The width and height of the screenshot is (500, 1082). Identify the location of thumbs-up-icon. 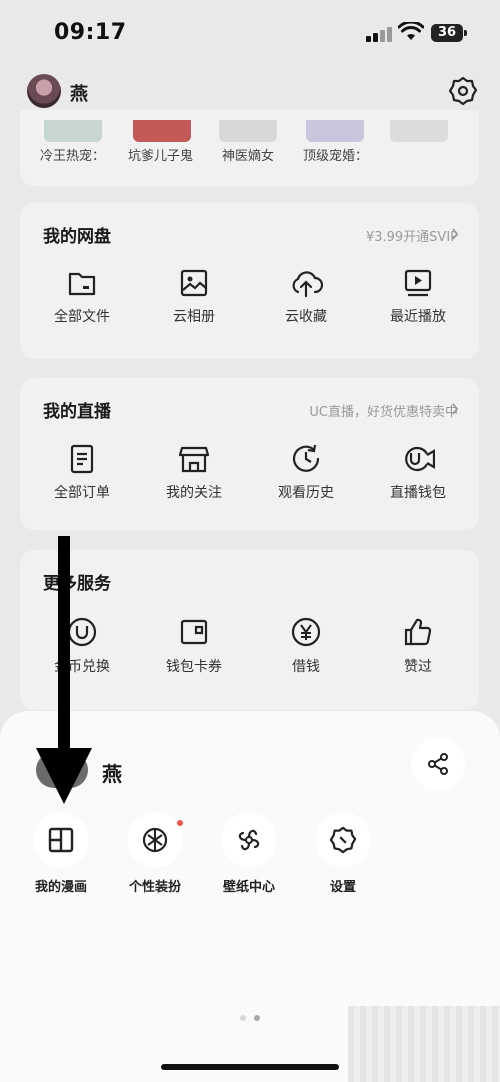
(418, 632).